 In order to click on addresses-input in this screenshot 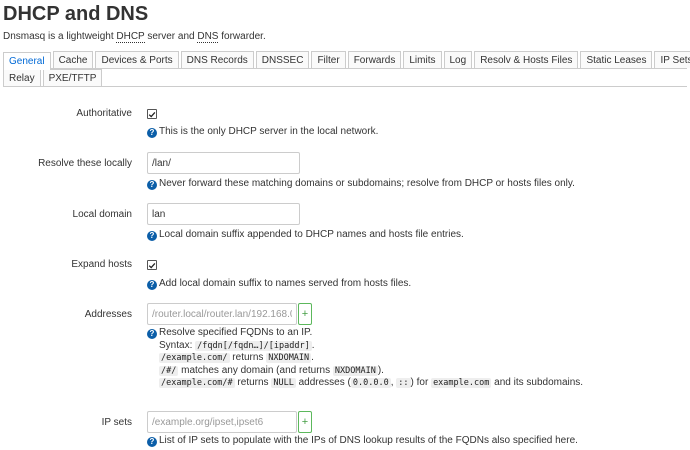, I will do `click(222, 314)`.